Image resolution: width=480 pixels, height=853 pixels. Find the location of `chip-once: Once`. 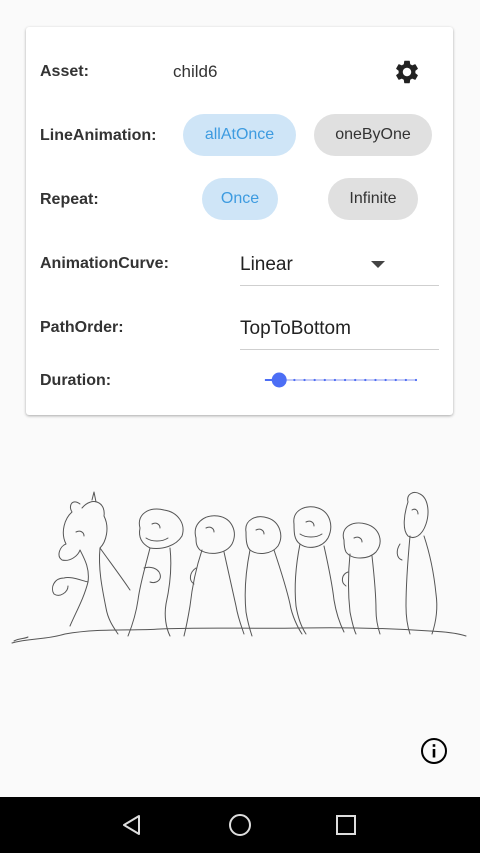

chip-once: Once is located at coordinates (240, 199).